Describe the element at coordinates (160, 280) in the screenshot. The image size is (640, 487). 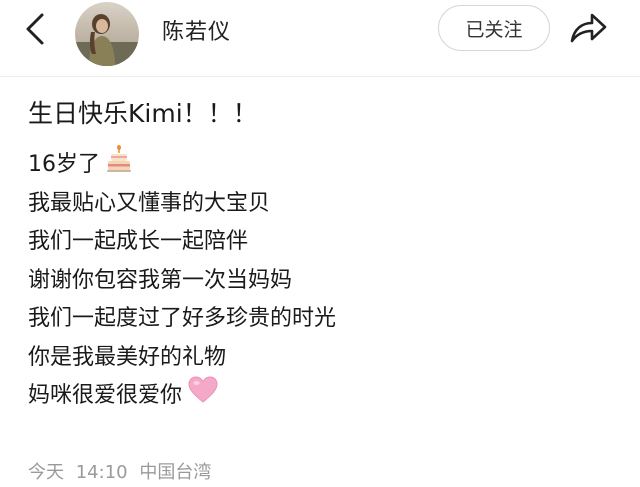
I see `post-line-text: 谢谢你包容我第一次当妈妈` at that location.